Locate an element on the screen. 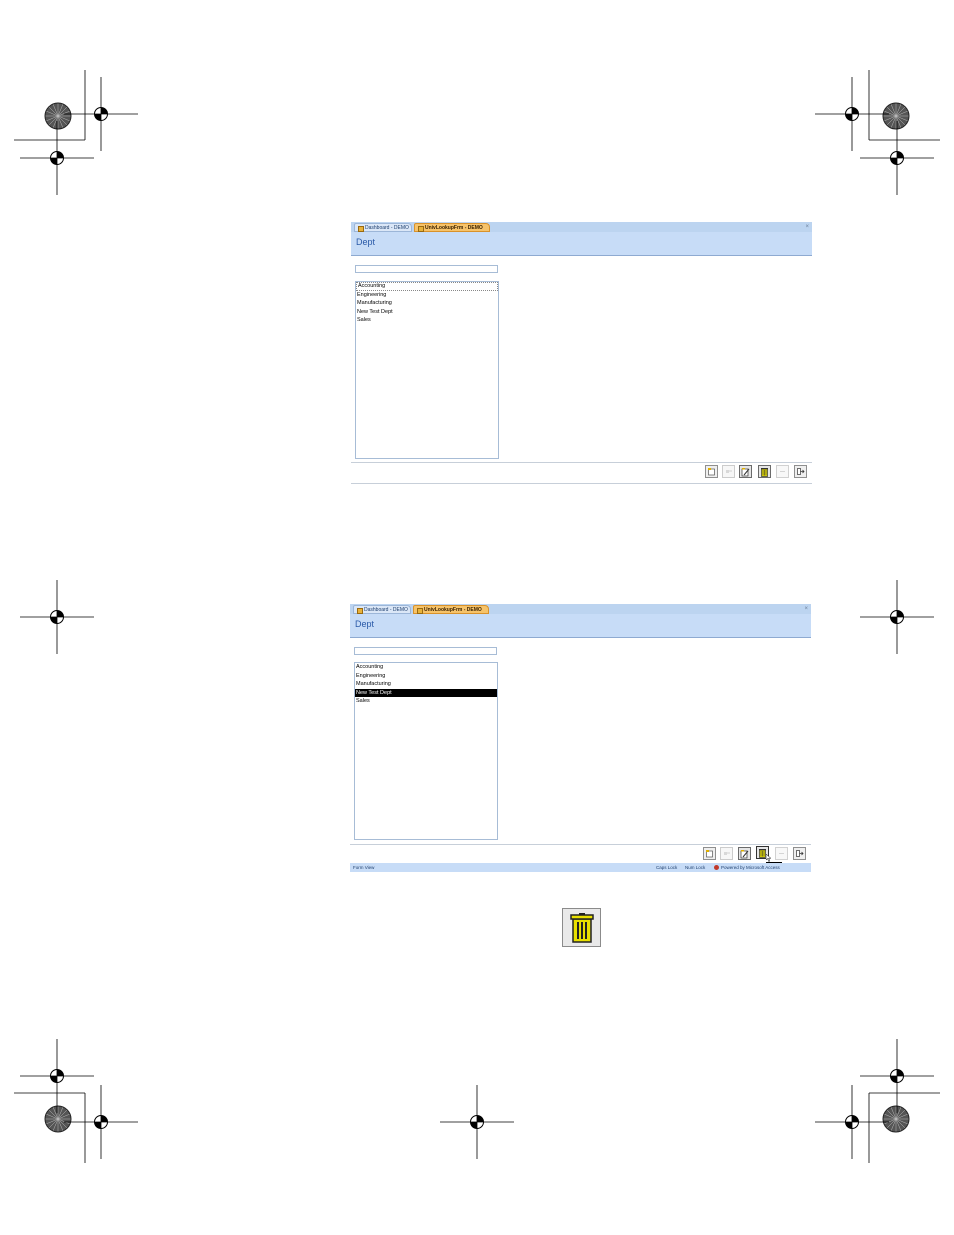 This screenshot has height=1235, width=954. delete-button-enlarged is located at coordinates (581, 927).